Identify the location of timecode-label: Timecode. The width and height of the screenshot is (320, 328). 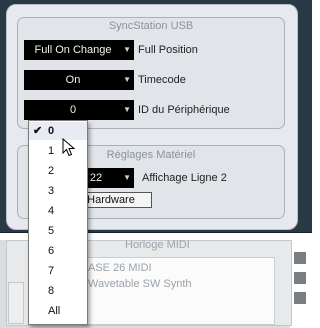
(162, 80).